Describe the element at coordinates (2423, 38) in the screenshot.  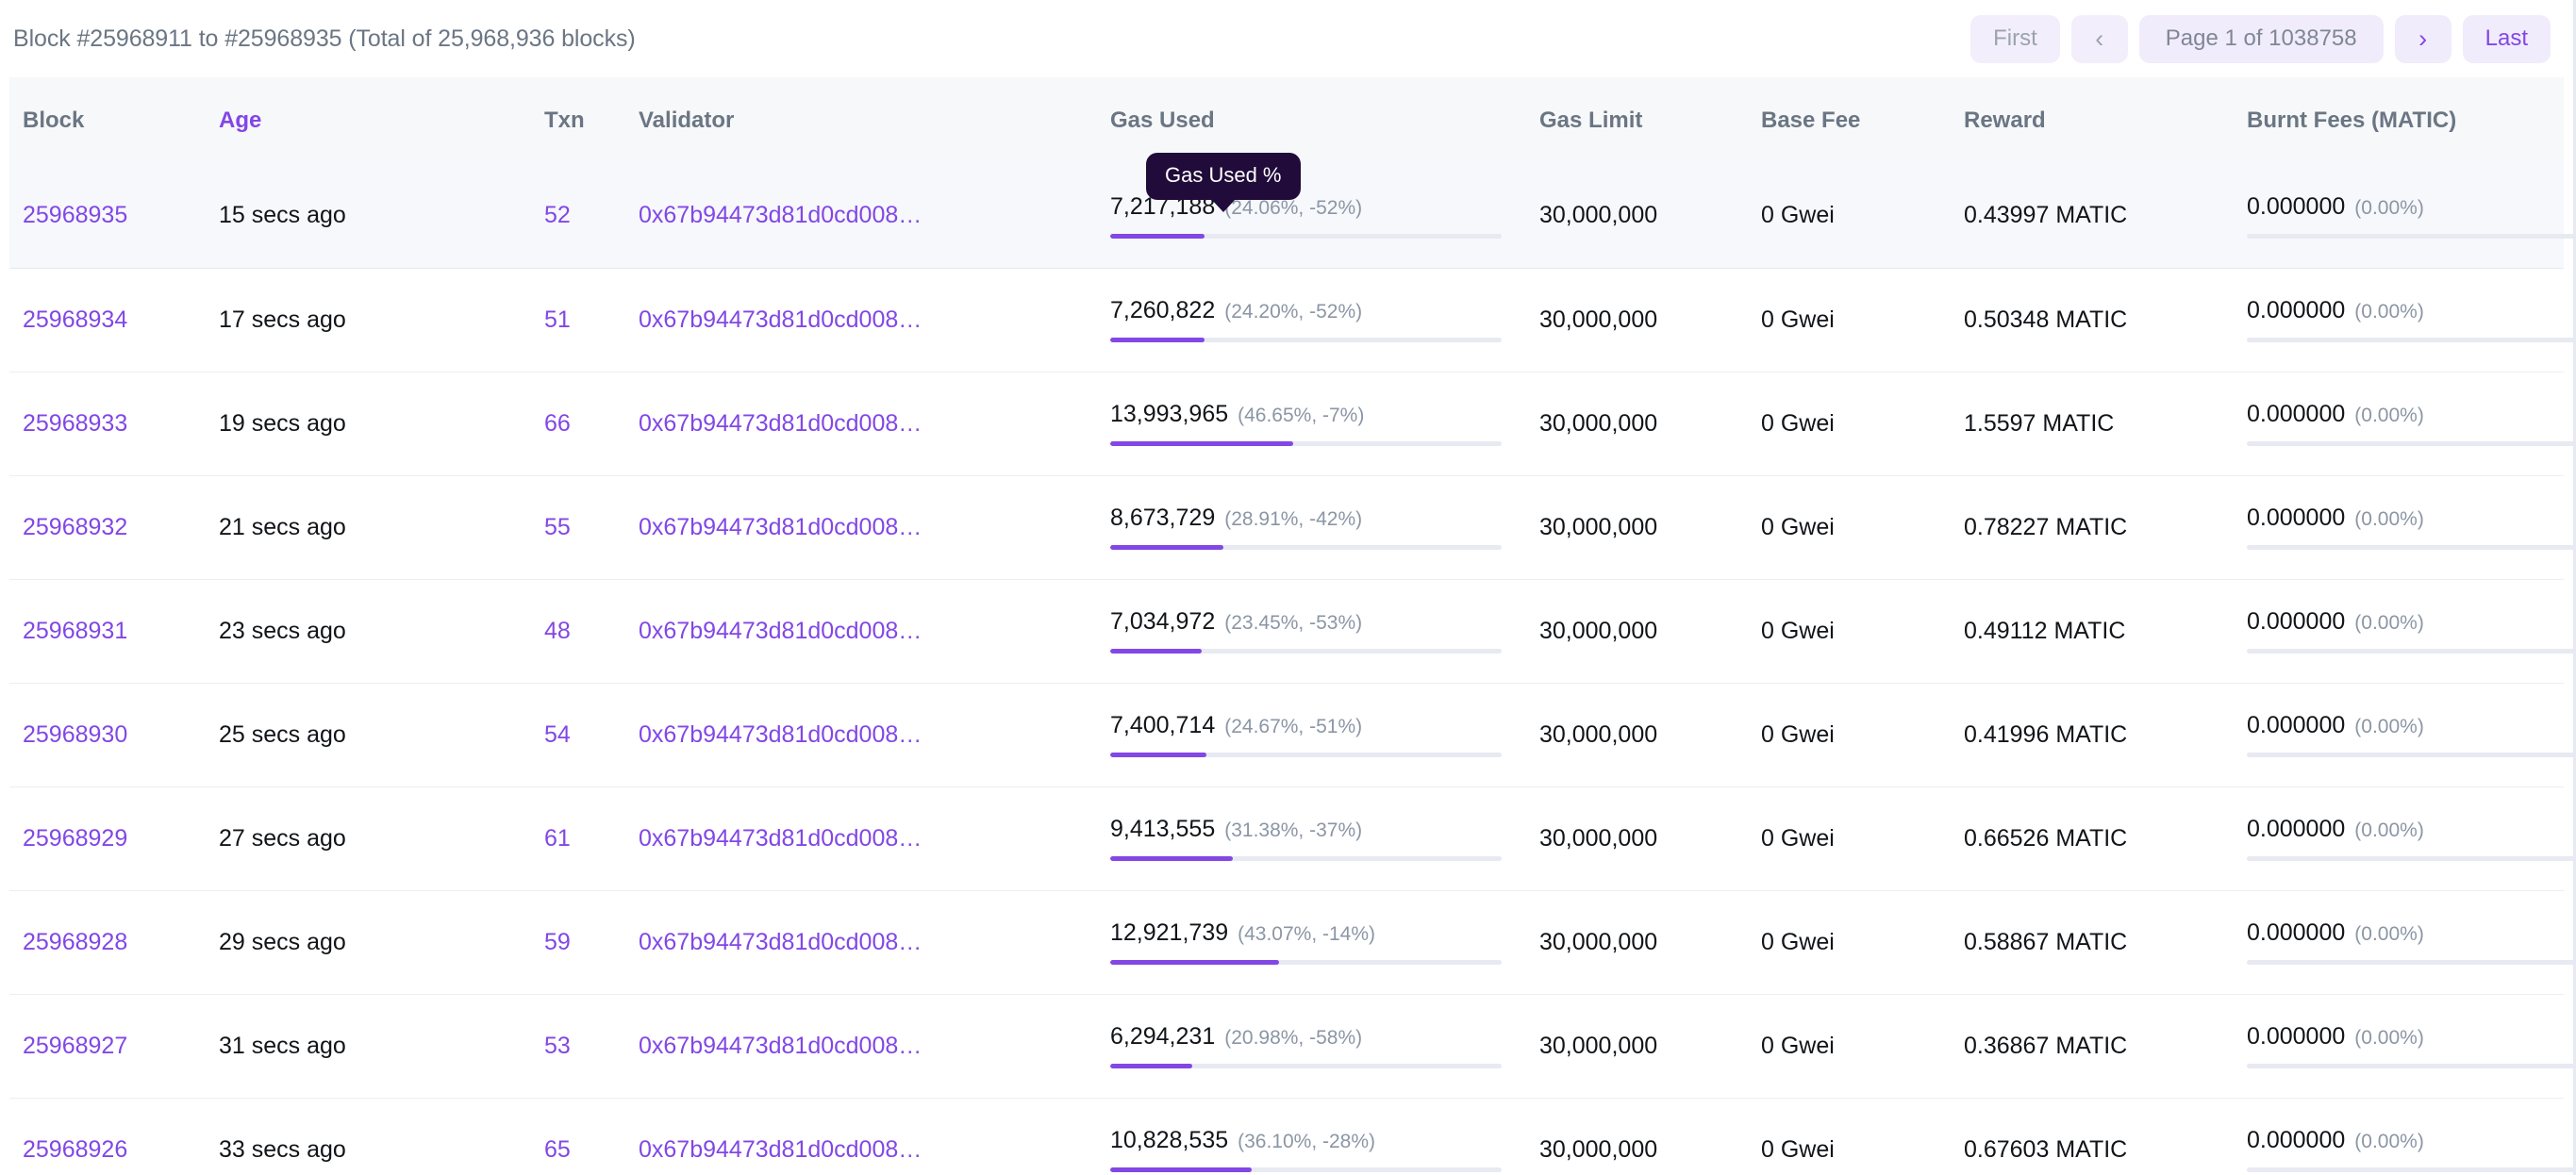
I see `pagination-next-icon: ›` at that location.